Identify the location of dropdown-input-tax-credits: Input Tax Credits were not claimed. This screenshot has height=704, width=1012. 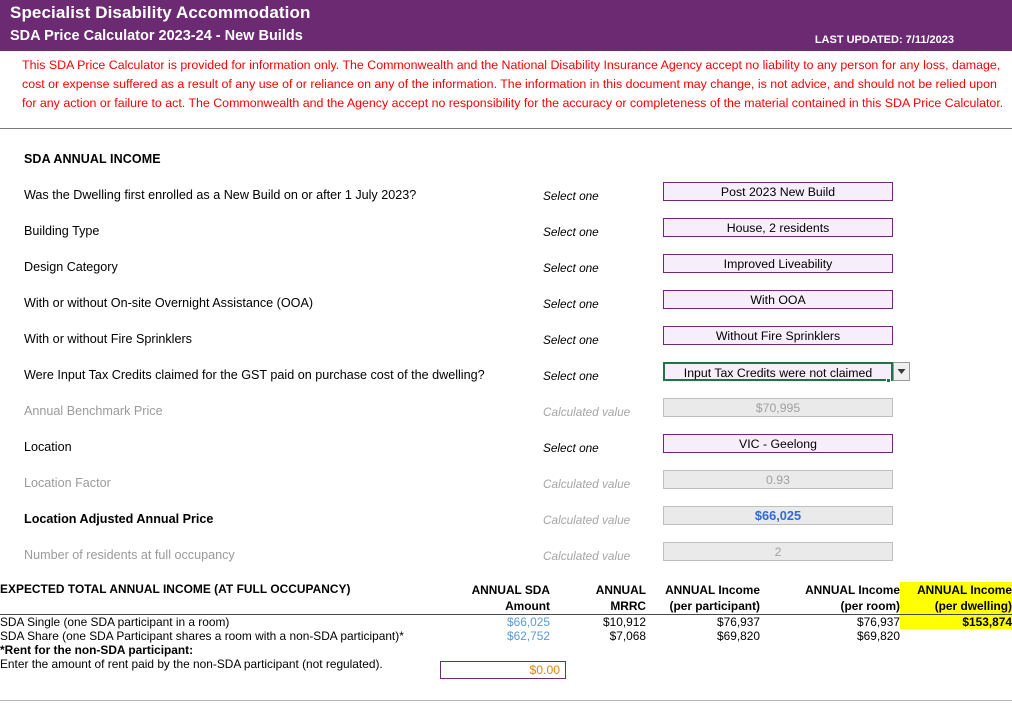
(778, 371).